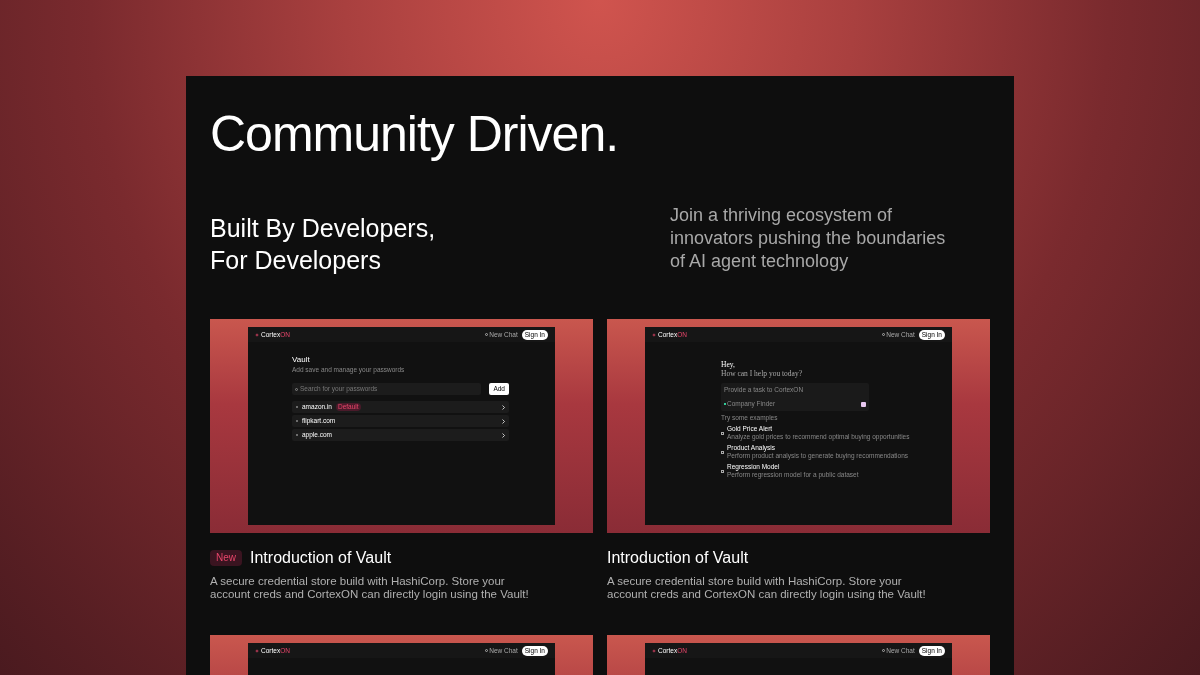 The image size is (1200, 675). What do you see at coordinates (415, 134) in the screenshot?
I see `page-heading: Community Driven.` at bounding box center [415, 134].